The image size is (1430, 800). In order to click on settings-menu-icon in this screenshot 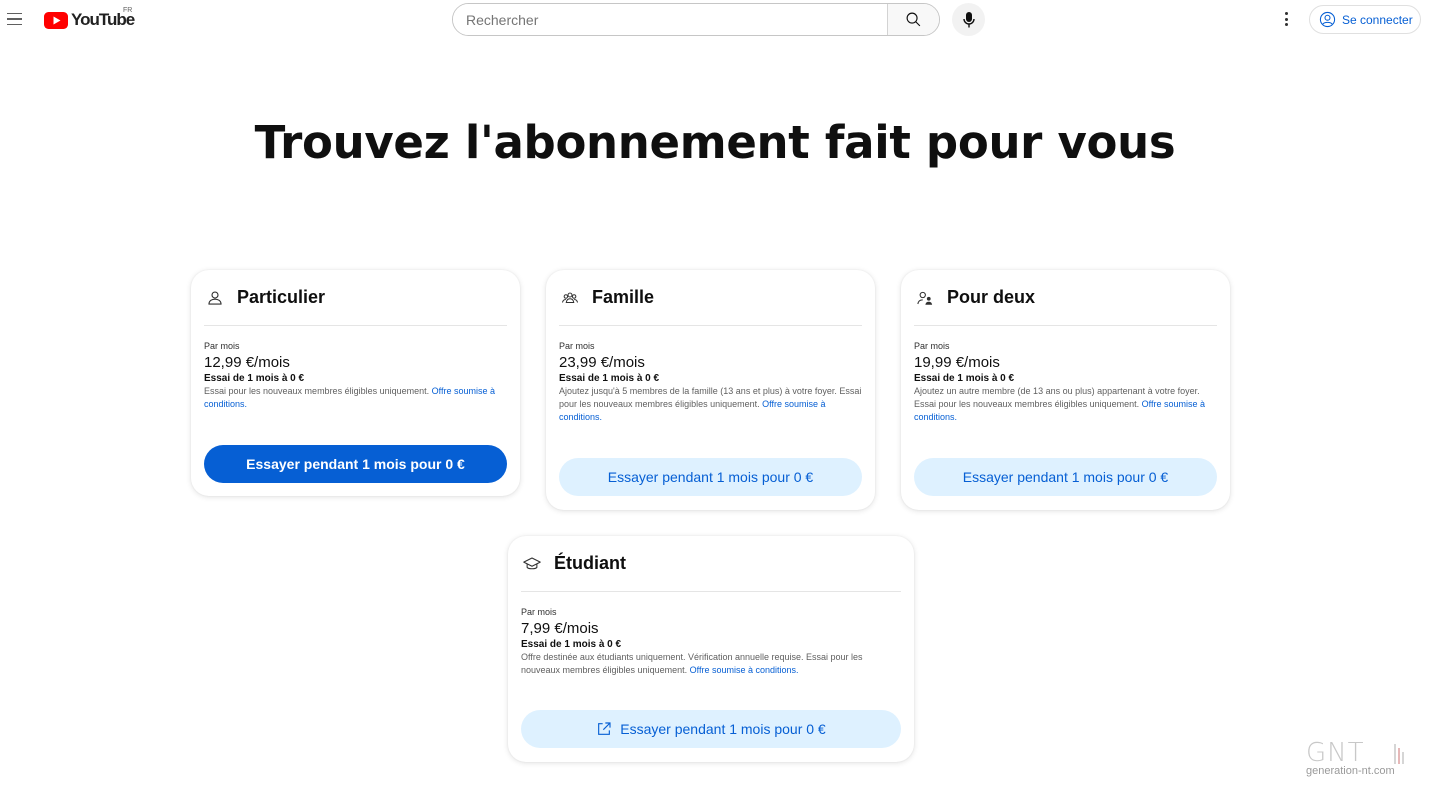, I will do `click(1286, 19)`.